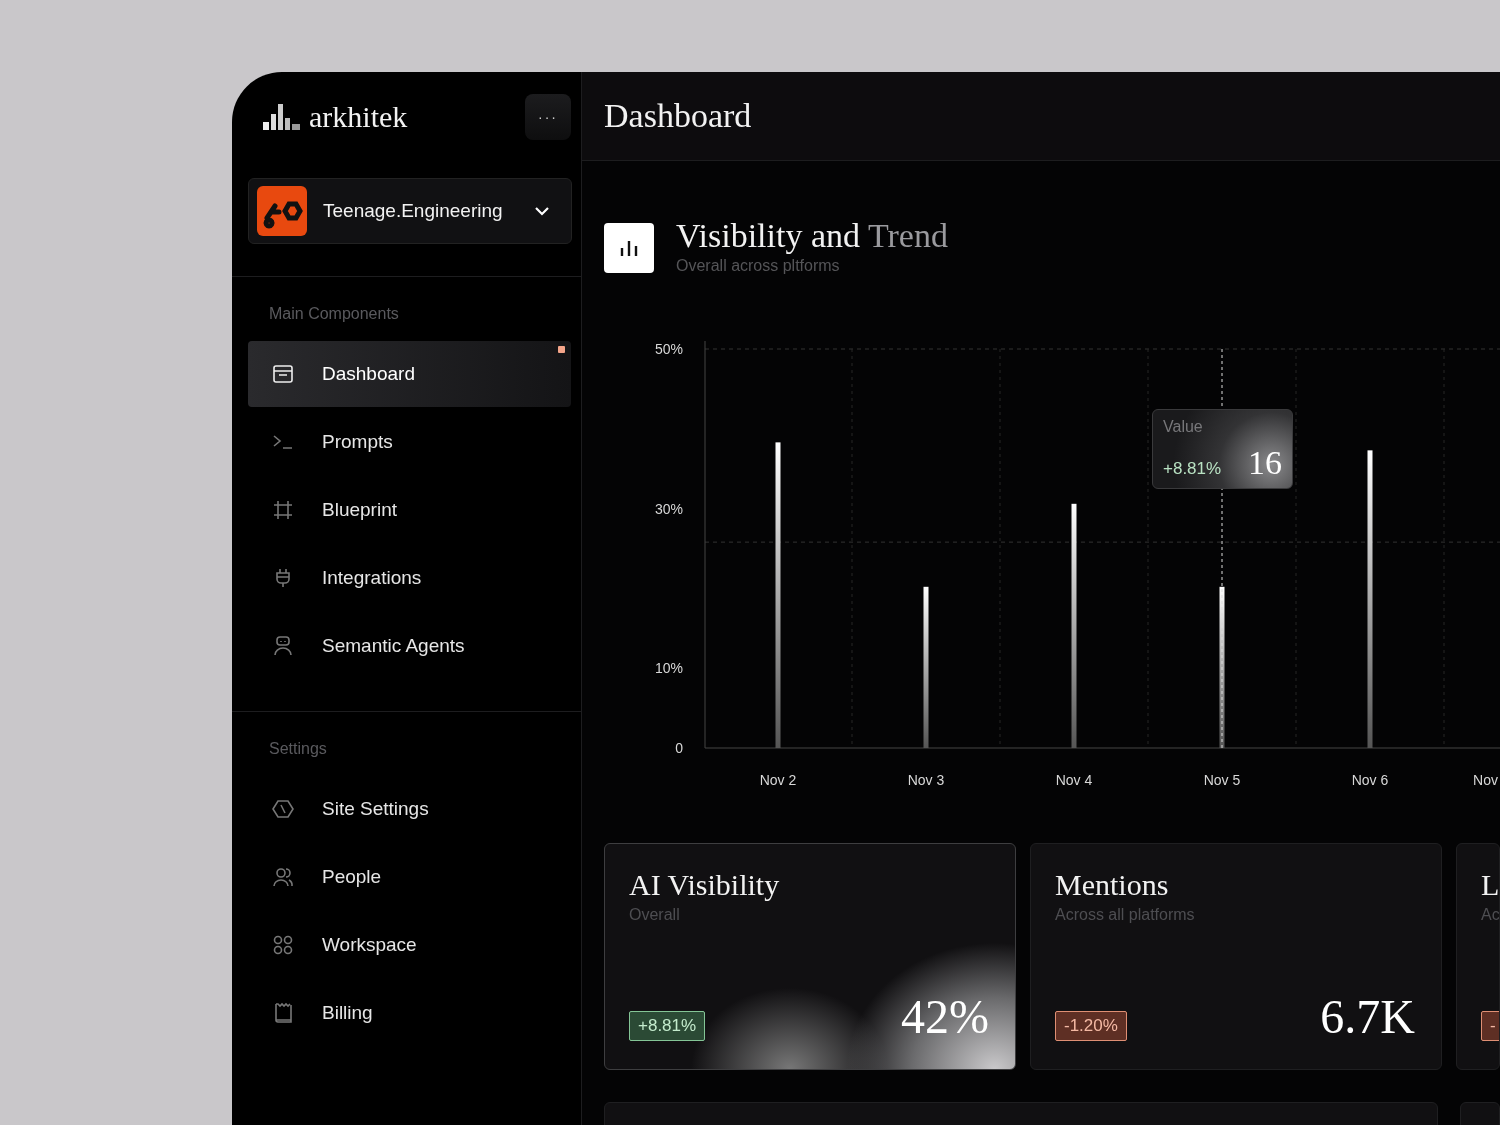  What do you see at coordinates (655, 915) in the screenshot?
I see `card-subtitle: Overall` at bounding box center [655, 915].